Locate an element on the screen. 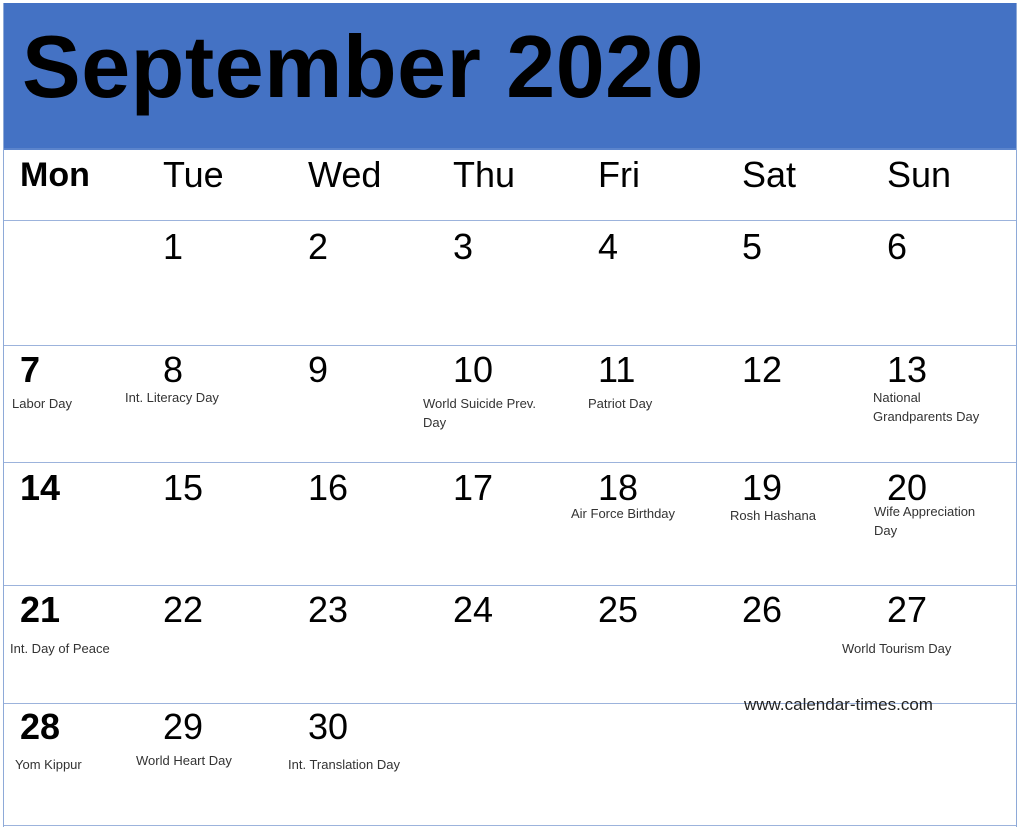 This screenshot has height=835, width=1024. event-label: World Tourism Day is located at coordinates (897, 648).